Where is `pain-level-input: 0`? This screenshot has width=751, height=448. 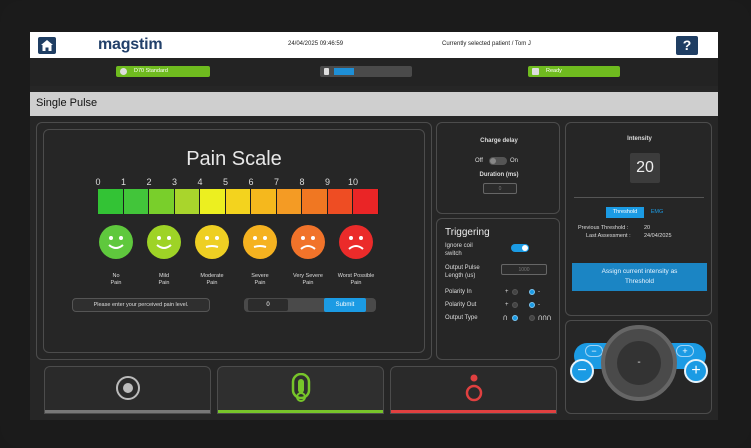 pain-level-input: 0 is located at coordinates (268, 305).